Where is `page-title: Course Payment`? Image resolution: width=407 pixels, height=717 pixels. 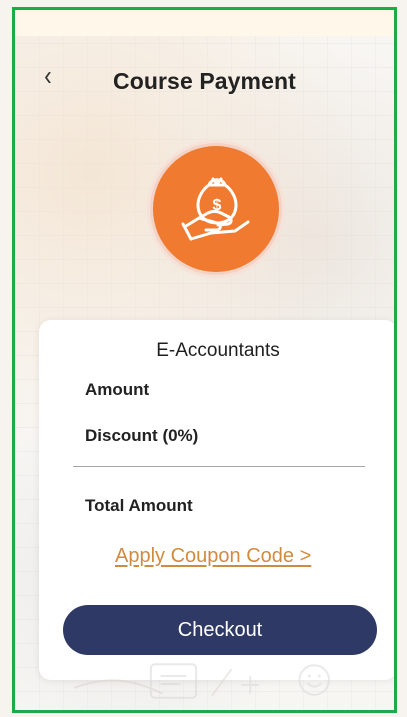 page-title: Course Payment is located at coordinates (204, 81).